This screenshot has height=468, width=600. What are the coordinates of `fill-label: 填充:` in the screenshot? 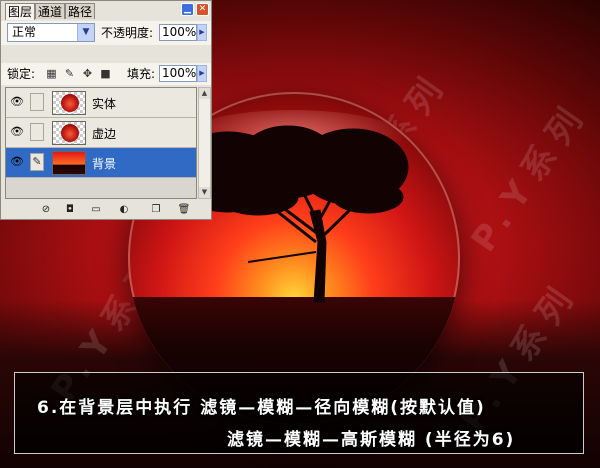 It's located at (141, 74).